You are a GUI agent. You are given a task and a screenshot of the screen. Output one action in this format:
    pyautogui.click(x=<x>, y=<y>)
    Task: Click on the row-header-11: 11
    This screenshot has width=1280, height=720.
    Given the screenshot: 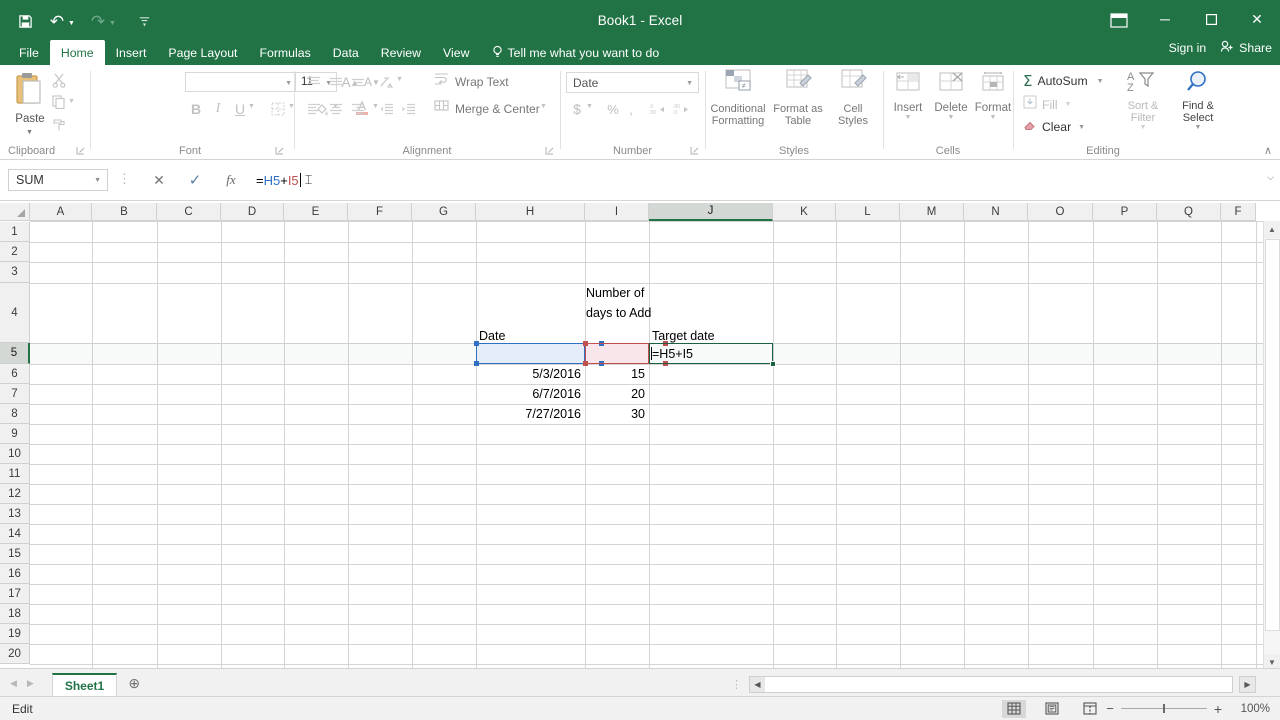 What is the action you would take?
    pyautogui.click(x=15, y=474)
    